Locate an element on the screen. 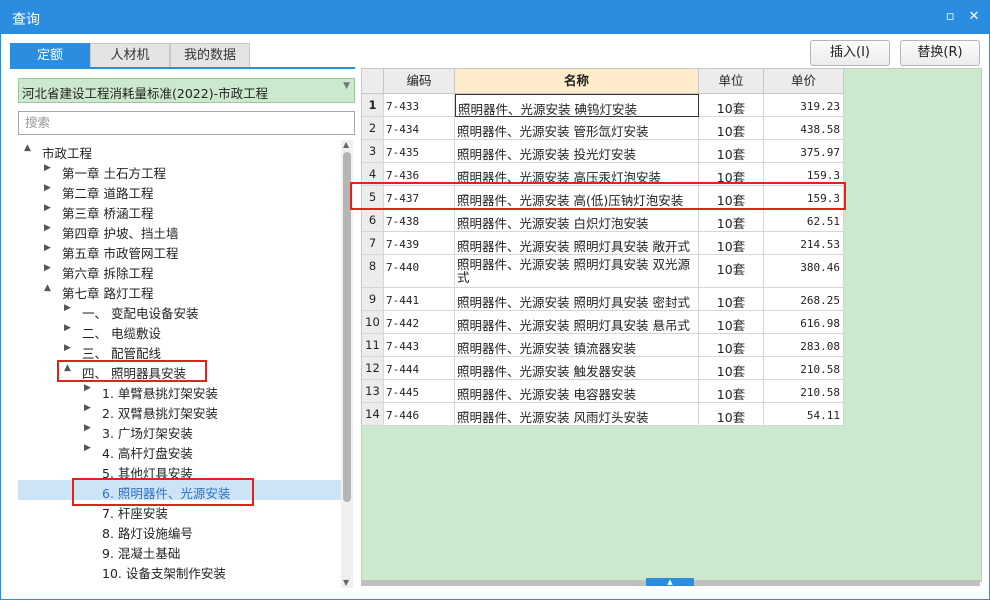 This screenshot has width=990, height=600. chevron-up-icon: ▲ is located at coordinates (670, 582).